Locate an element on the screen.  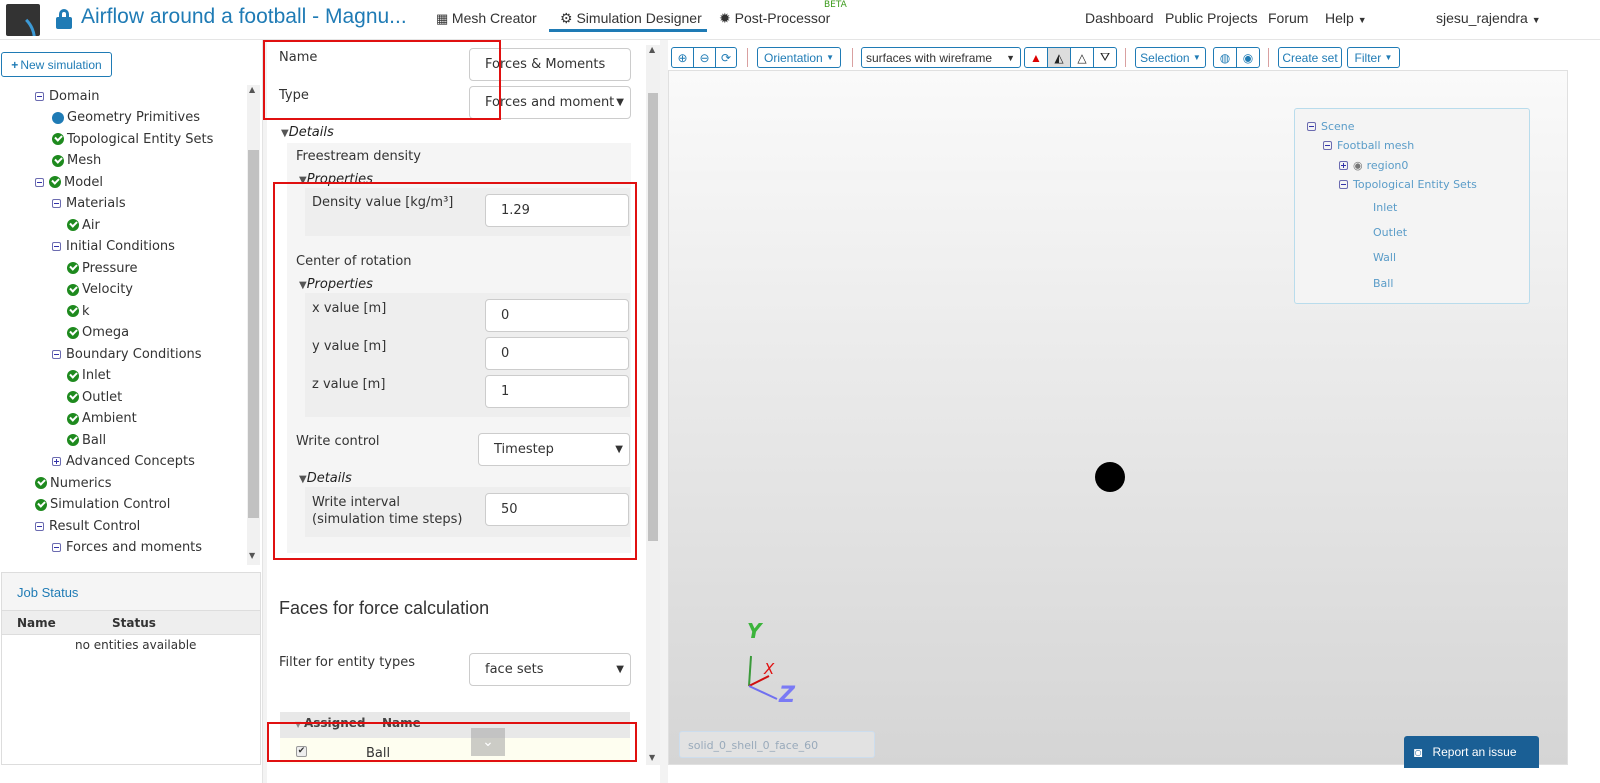
triangle-down-icon: ▼ is located at coordinates (285, 133).